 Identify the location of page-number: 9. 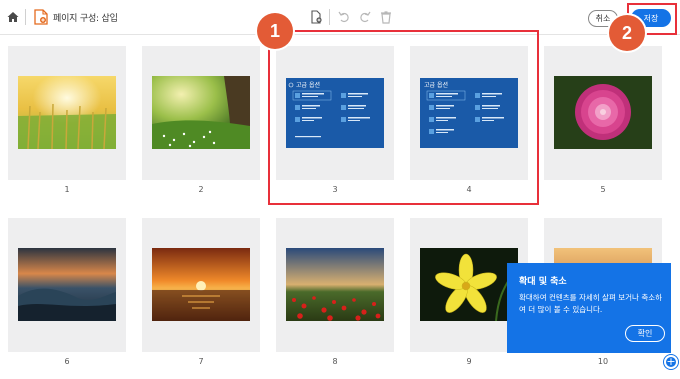
(469, 361).